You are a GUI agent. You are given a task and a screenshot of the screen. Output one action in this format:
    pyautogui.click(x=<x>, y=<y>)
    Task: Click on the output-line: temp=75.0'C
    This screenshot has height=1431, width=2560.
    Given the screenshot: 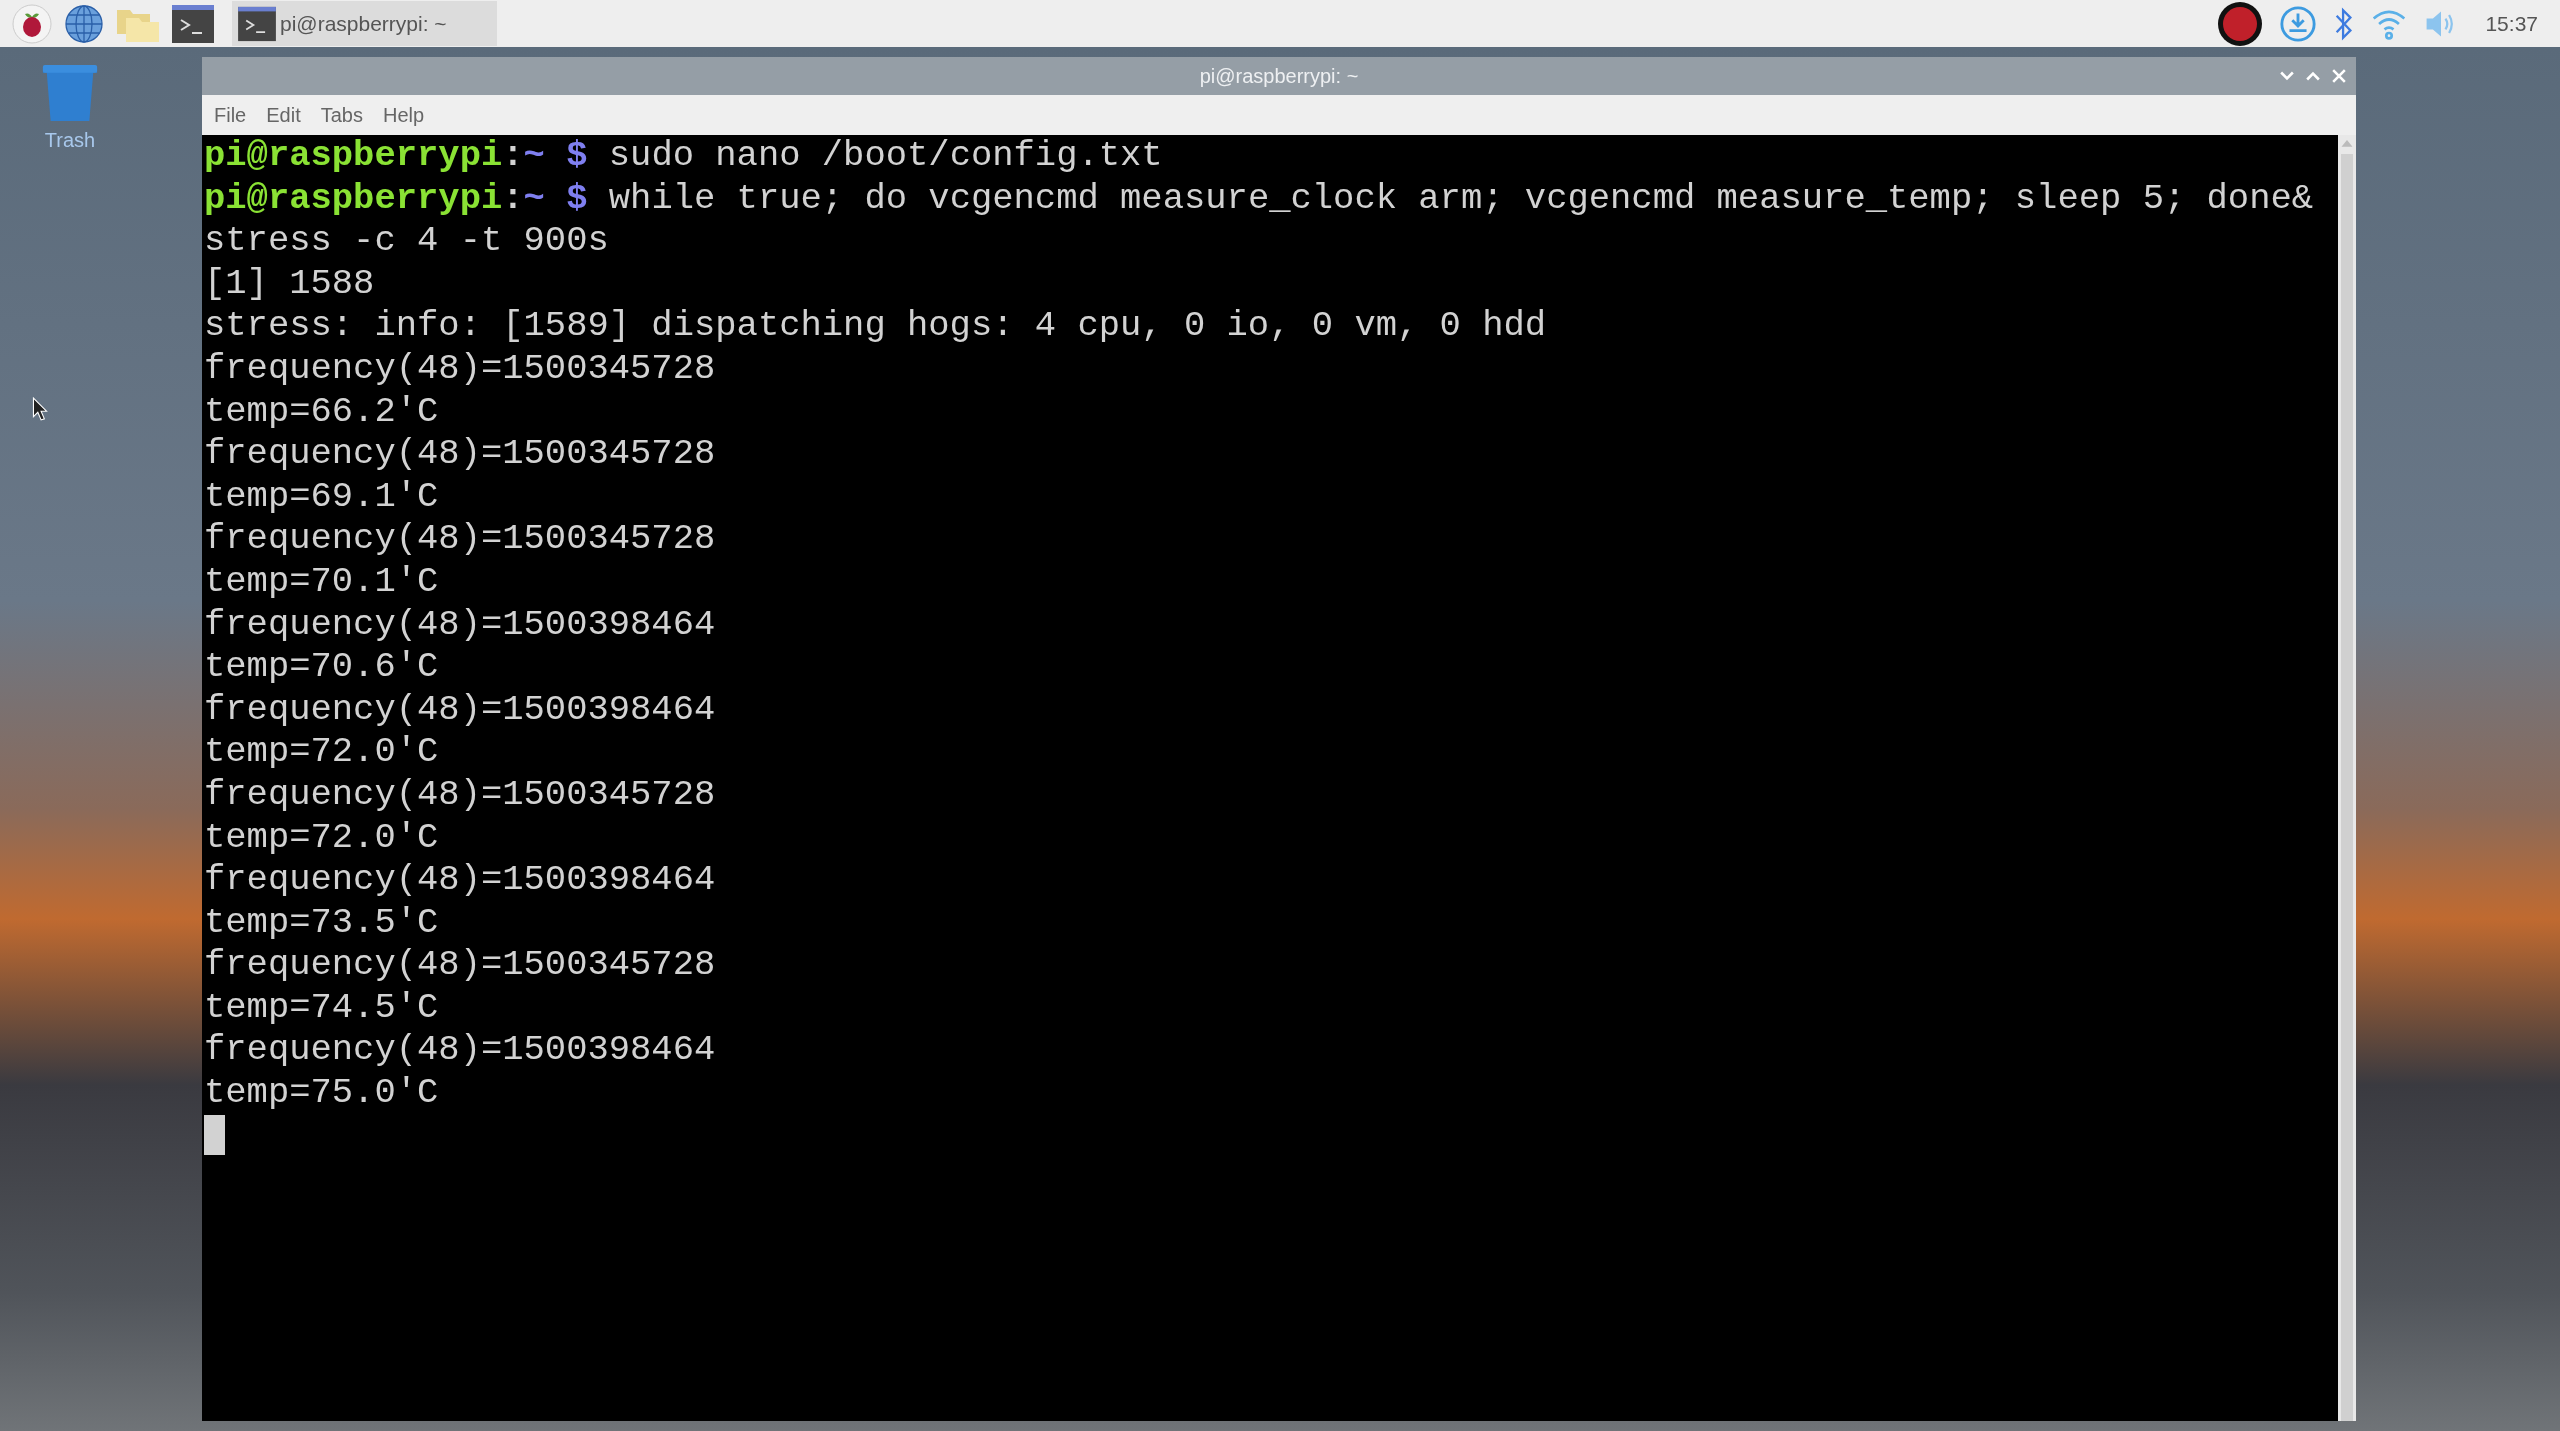 What is the action you would take?
    pyautogui.click(x=321, y=1093)
    